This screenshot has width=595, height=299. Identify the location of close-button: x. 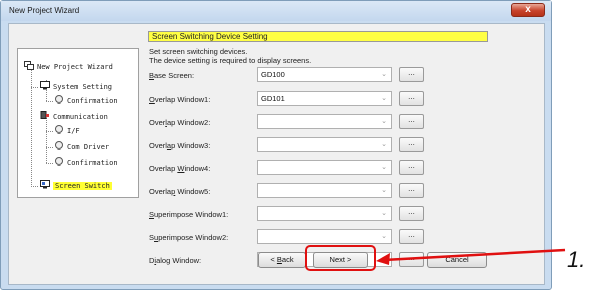
(528, 10).